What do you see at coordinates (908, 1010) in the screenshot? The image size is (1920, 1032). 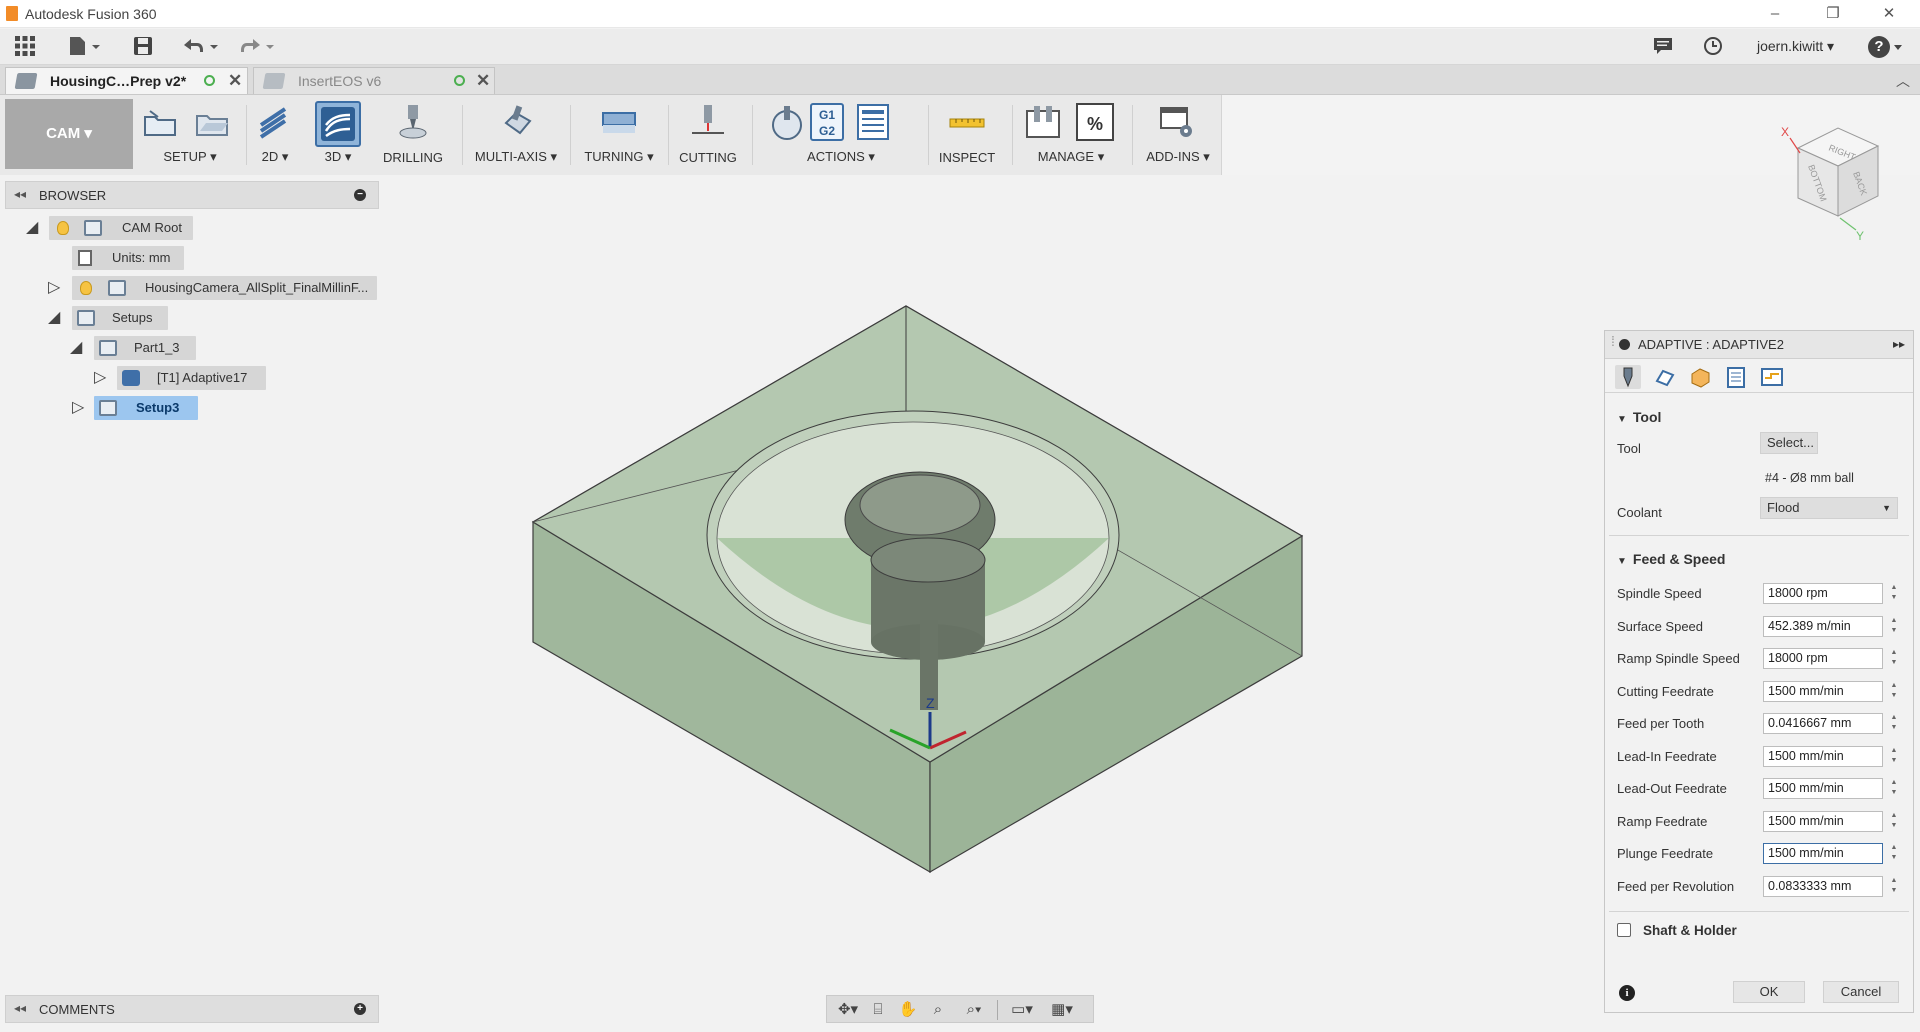 I see `pan-hand-icon: ✋` at bounding box center [908, 1010].